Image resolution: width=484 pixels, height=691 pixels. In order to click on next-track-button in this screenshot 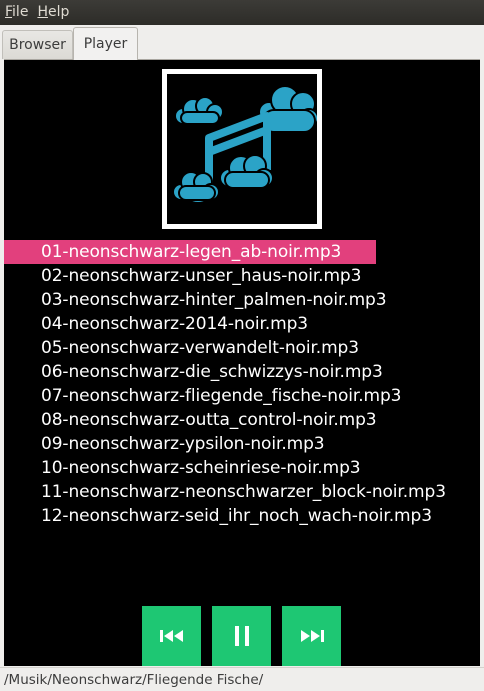, I will do `click(311, 636)`.